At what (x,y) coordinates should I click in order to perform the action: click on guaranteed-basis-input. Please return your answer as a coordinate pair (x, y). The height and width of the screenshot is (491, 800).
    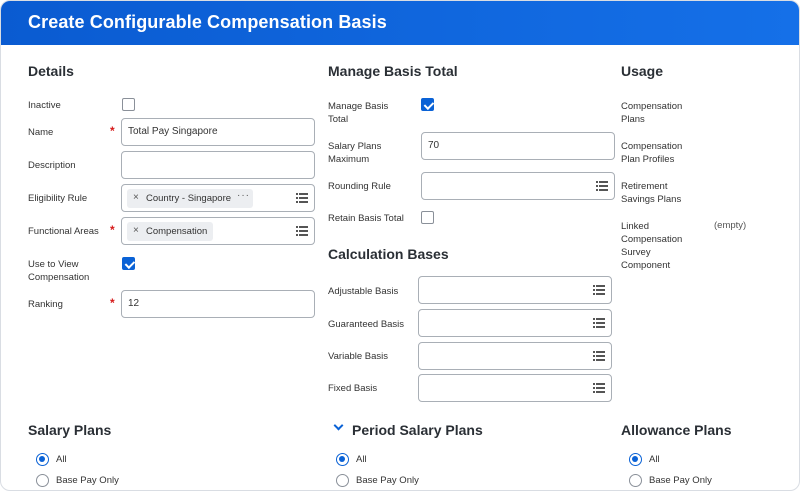
    Looking at the image, I should click on (515, 323).